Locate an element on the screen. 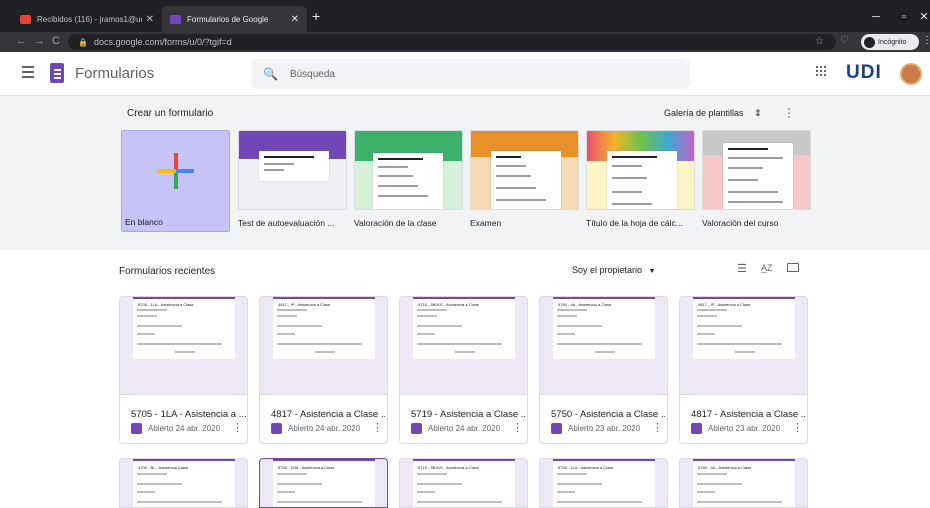 The height and width of the screenshot is (508, 930). form-card: 5705 - 1LA - Asistencia a Clase is located at coordinates (603, 483).